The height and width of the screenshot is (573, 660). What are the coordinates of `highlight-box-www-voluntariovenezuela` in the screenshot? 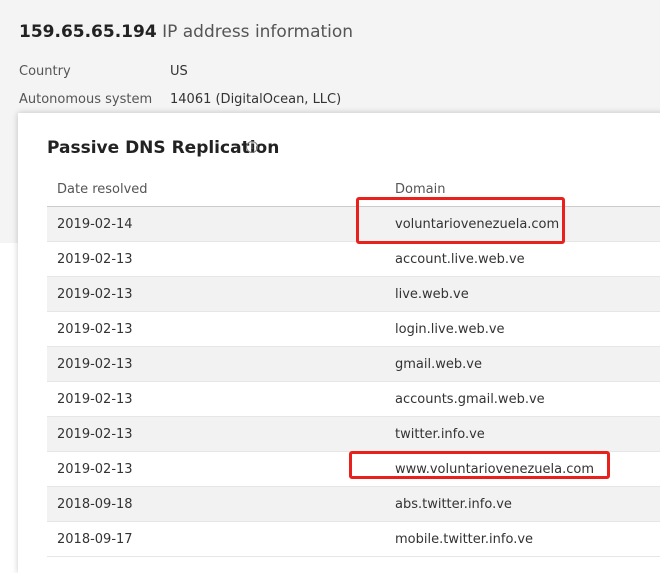 It's located at (479, 465).